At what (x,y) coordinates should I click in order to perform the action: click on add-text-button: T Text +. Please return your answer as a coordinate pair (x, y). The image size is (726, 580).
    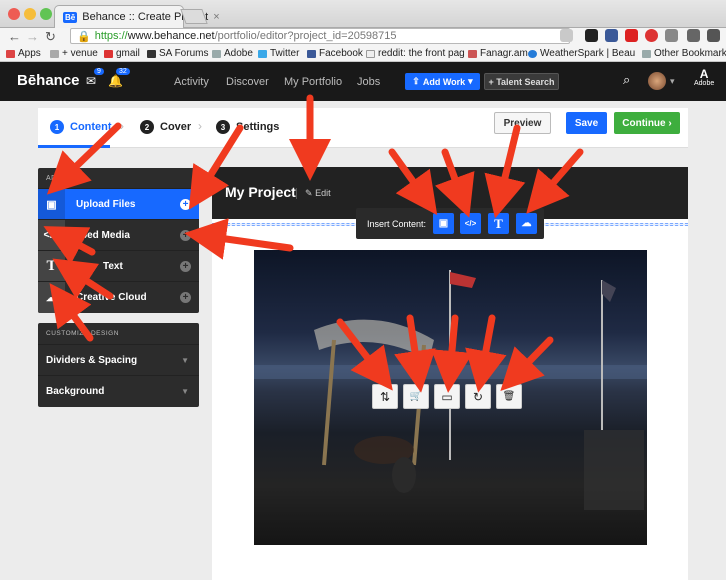
    Looking at the image, I should click on (118, 266).